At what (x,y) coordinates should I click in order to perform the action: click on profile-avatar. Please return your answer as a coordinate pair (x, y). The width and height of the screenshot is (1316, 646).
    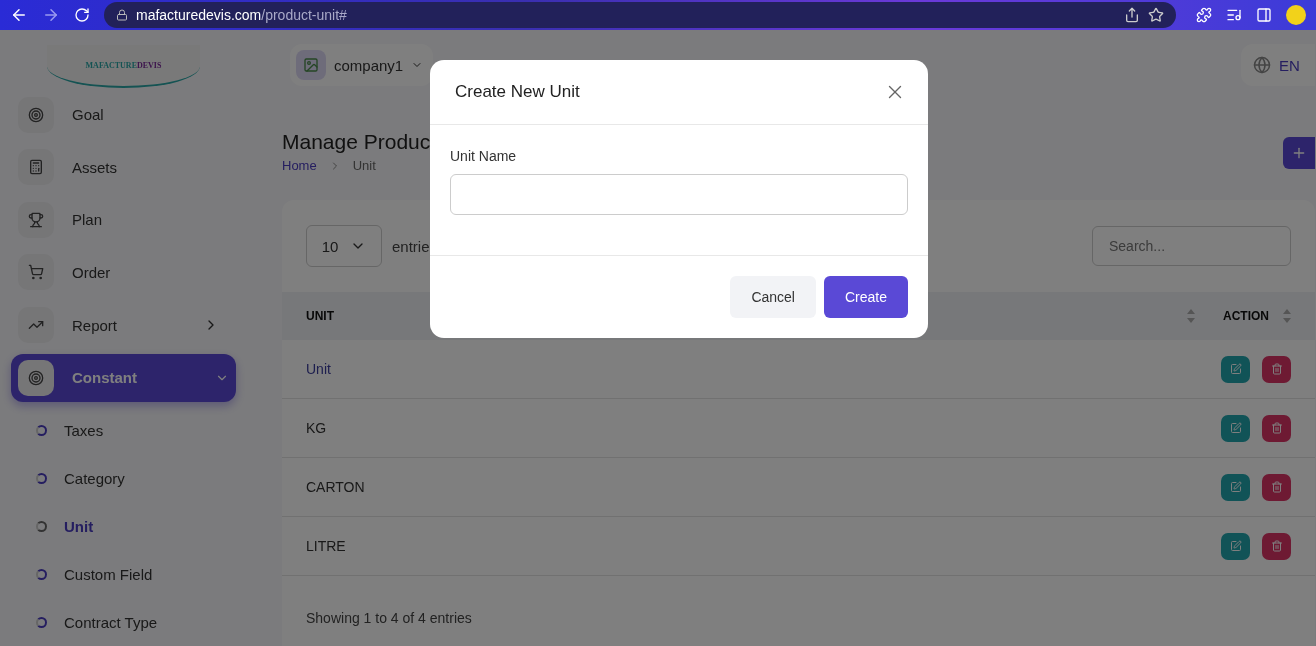
    Looking at the image, I should click on (1296, 15).